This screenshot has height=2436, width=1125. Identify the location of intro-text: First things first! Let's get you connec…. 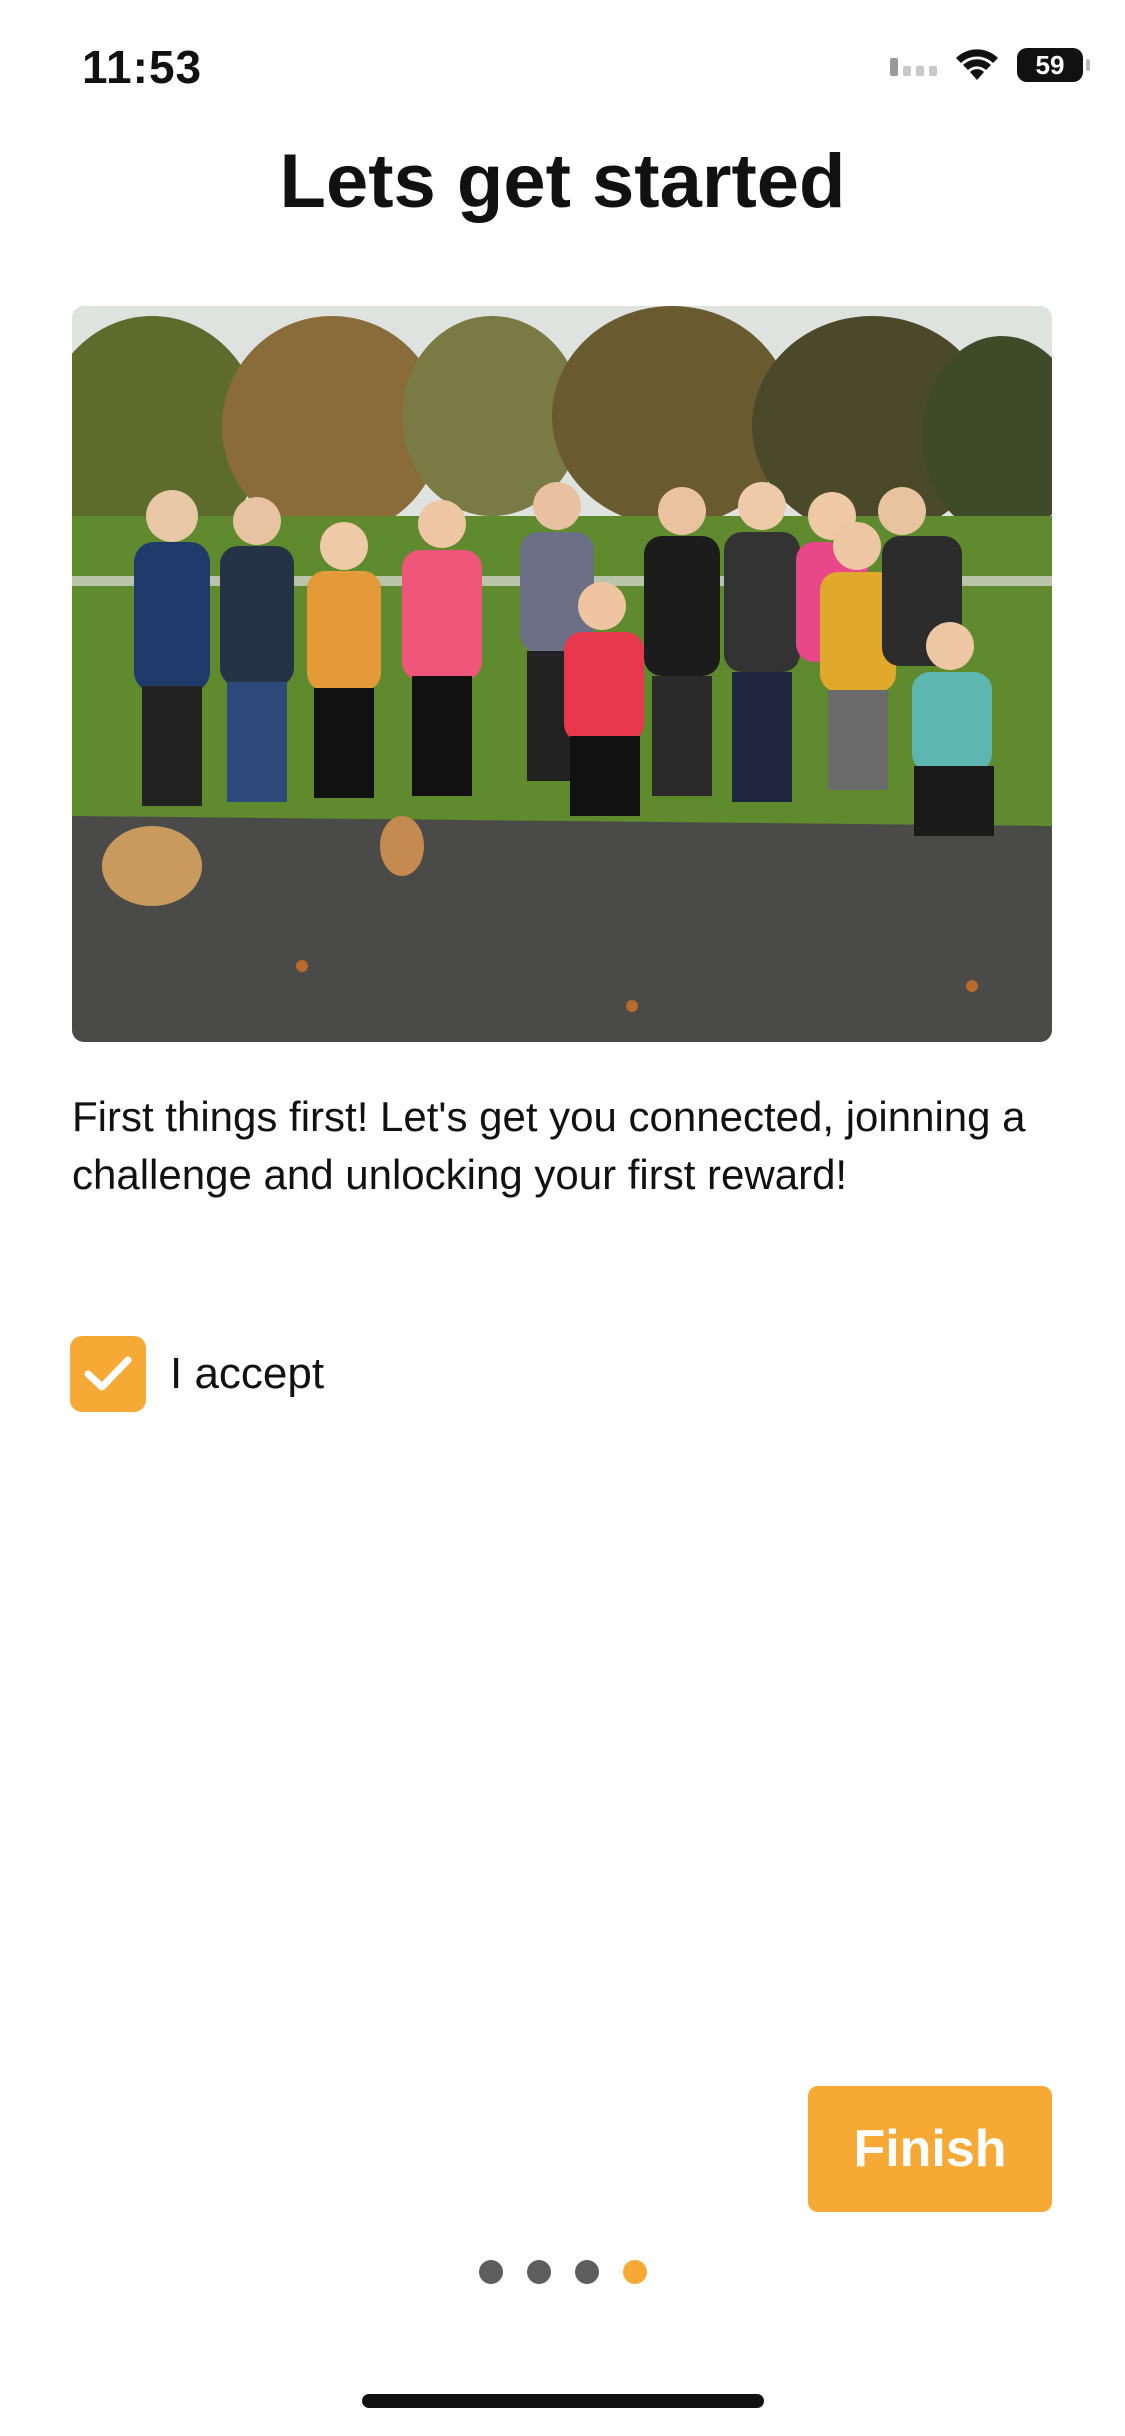
(549, 1145).